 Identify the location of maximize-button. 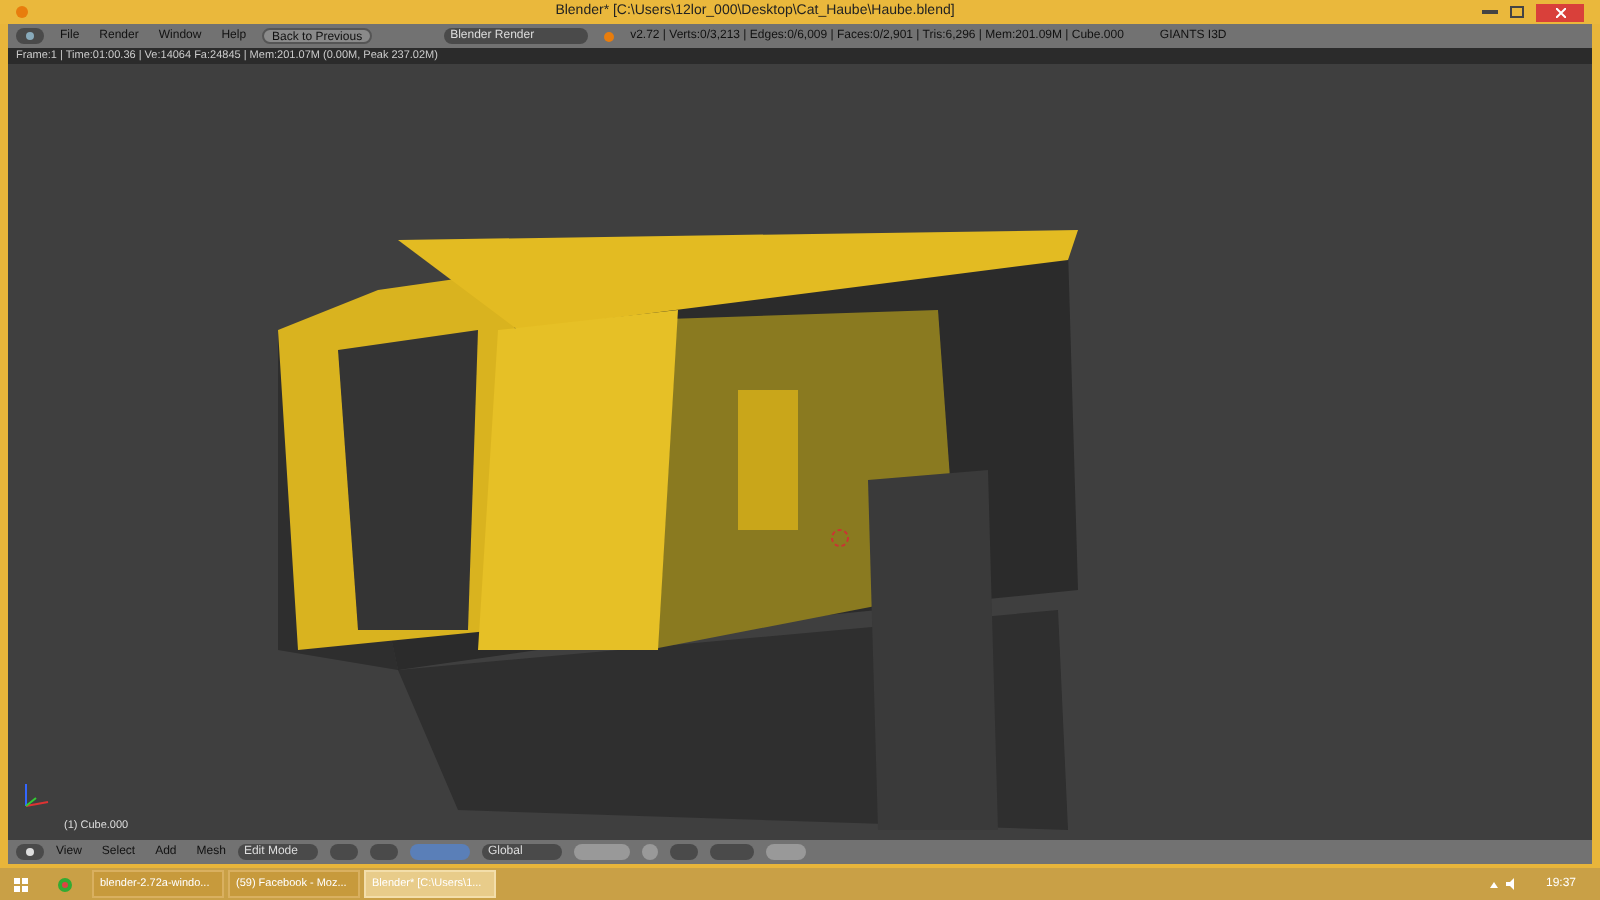
(1517, 12).